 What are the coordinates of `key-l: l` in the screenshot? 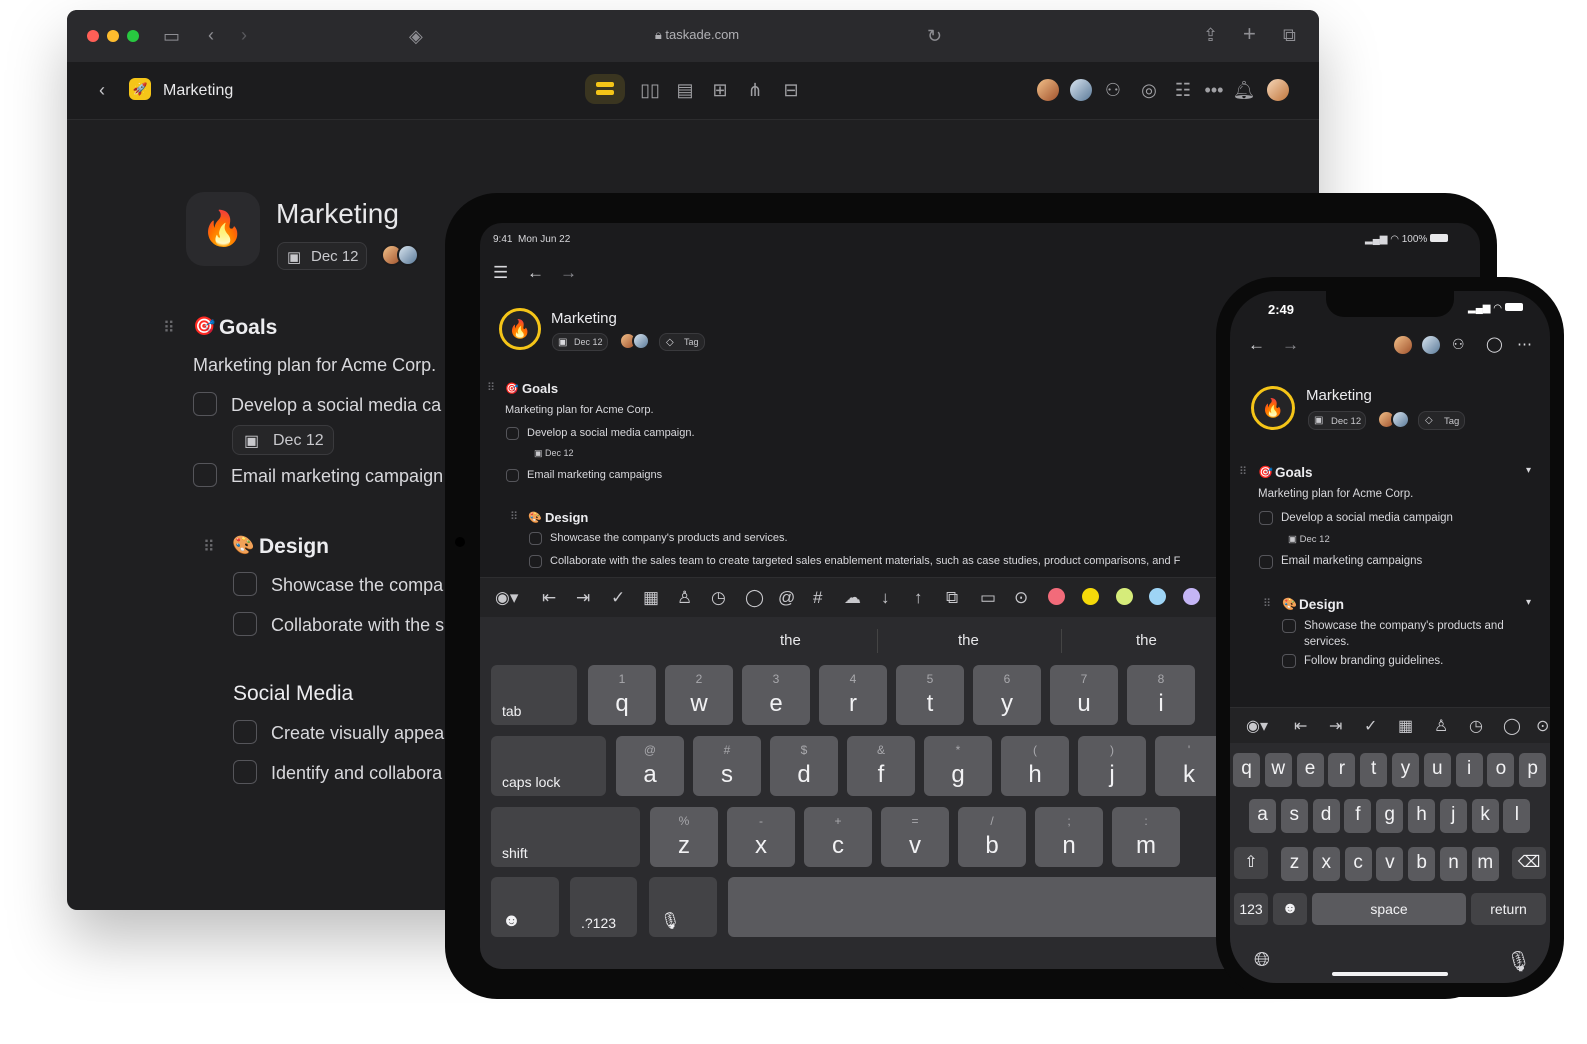 It's located at (1517, 816).